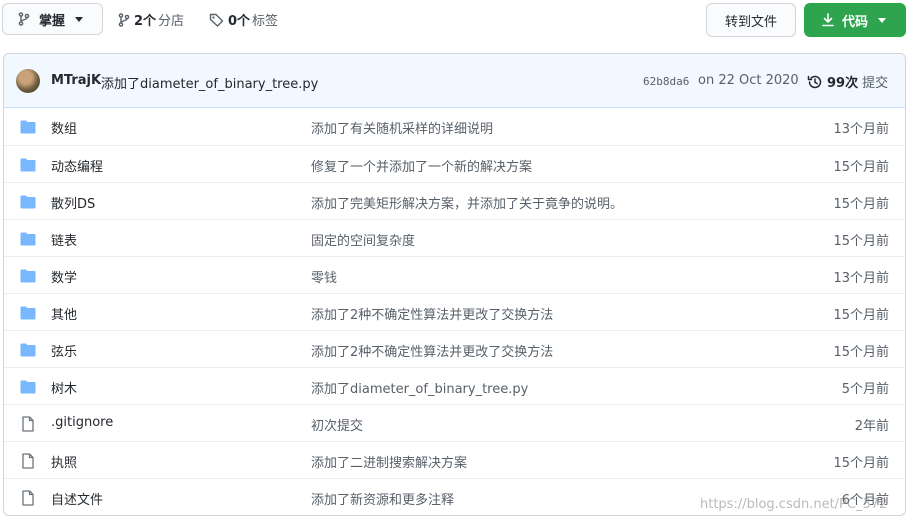 Image resolution: width=913 pixels, height=523 pixels. I want to click on commit-sha-link: 62b8da6, so click(666, 81).